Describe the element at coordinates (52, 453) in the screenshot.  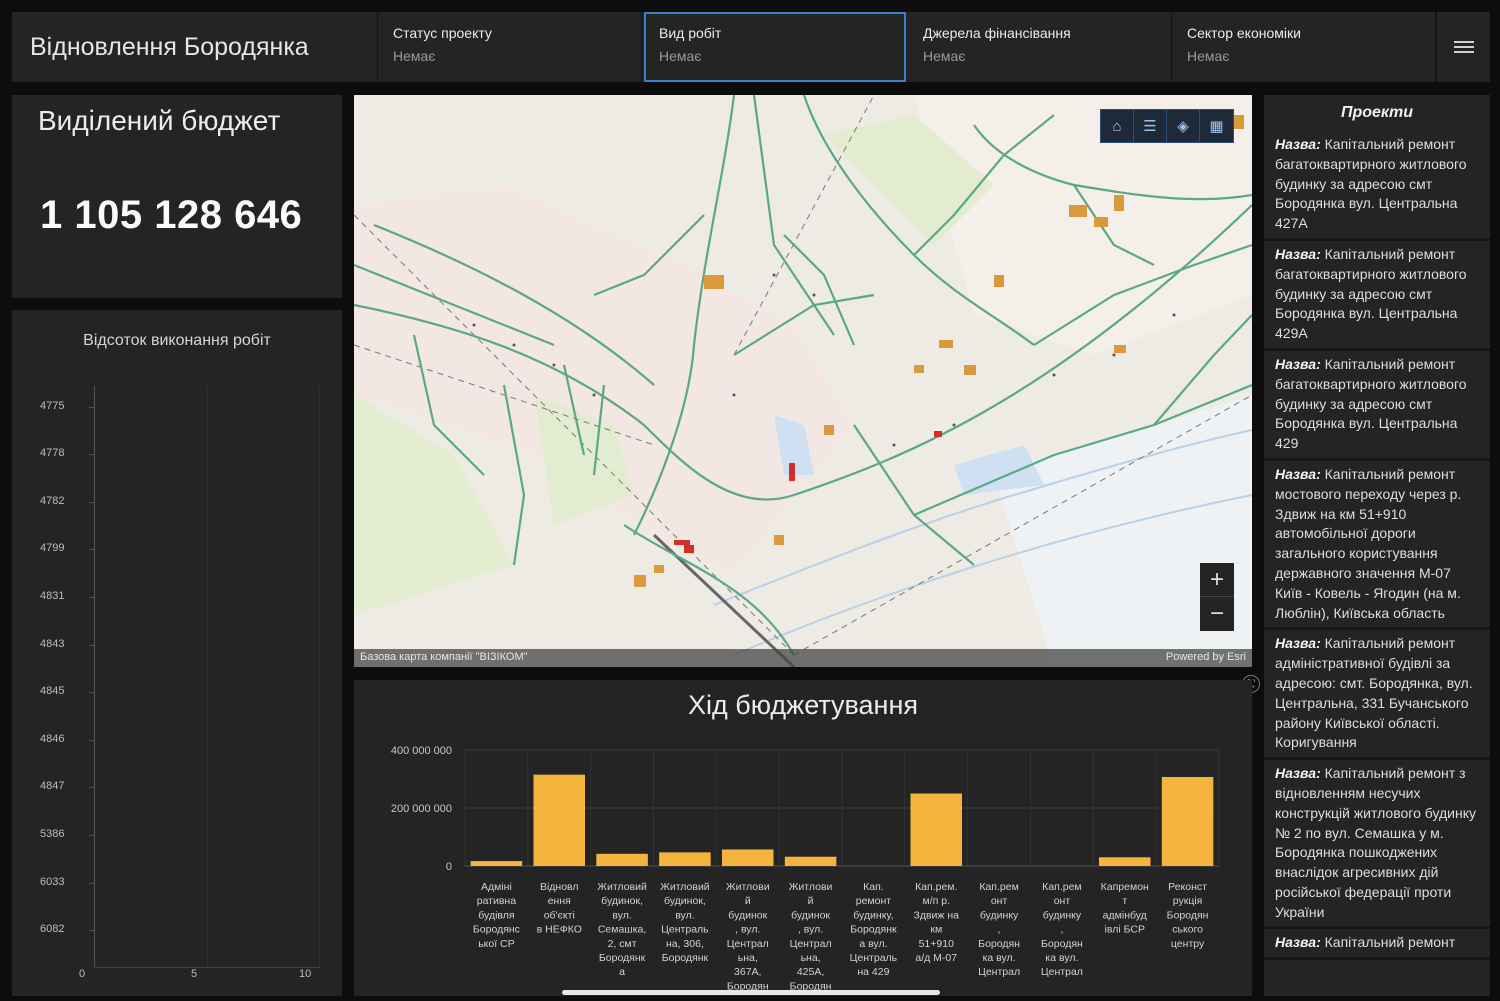
I see `y-tick-label: 4778` at that location.